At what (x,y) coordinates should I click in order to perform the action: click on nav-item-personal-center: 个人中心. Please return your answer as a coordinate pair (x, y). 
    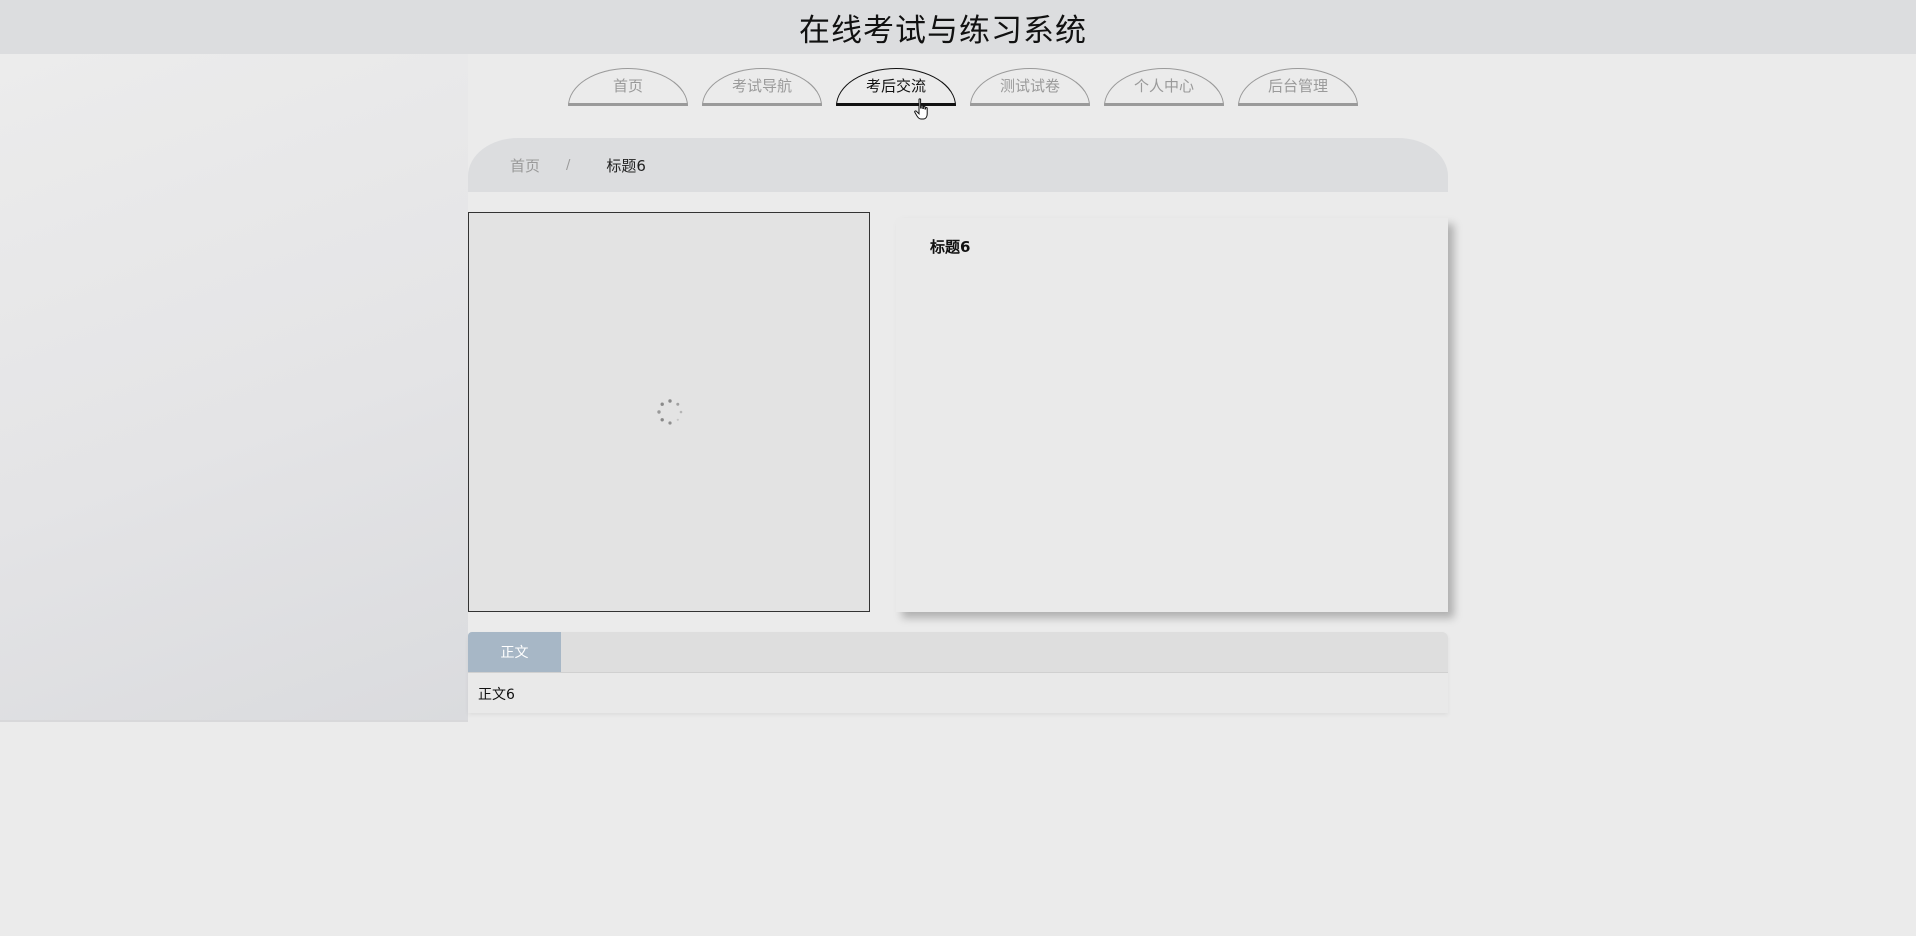
    Looking at the image, I should click on (1164, 87).